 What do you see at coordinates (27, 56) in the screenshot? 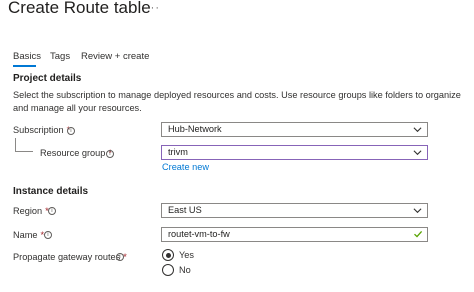
I see `tab-basics: Basics` at bounding box center [27, 56].